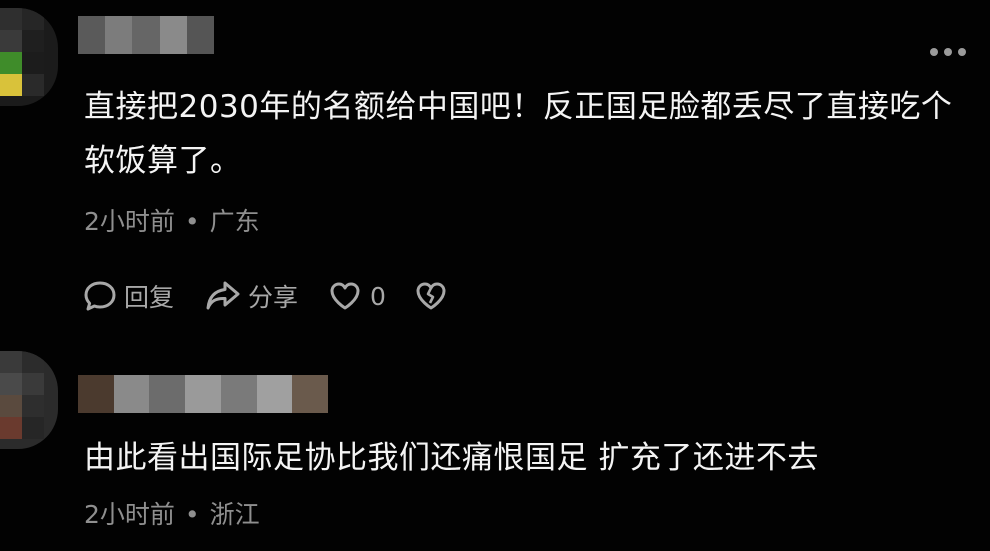  I want to click on comment-text: 由此看出国际足协比我们还痛恨国足 扩充了还进不去, so click(451, 458).